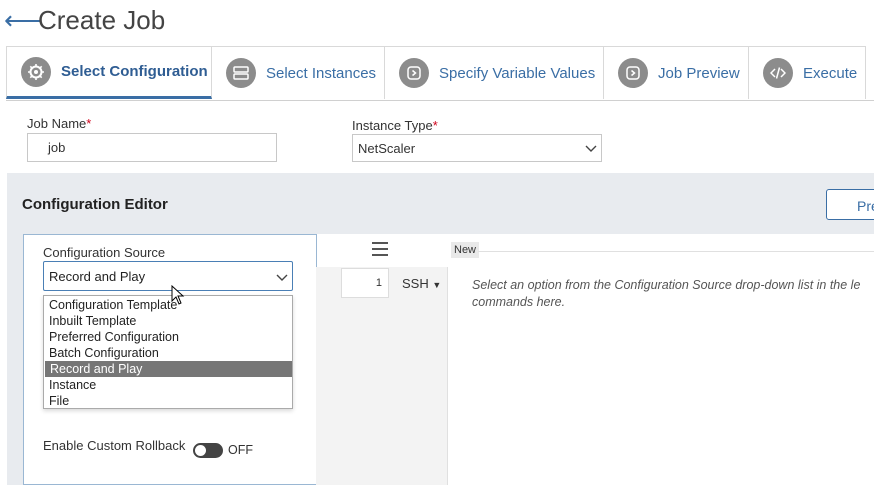 The width and height of the screenshot is (874, 485). I want to click on mouse-cursor-icon, so click(178, 297).